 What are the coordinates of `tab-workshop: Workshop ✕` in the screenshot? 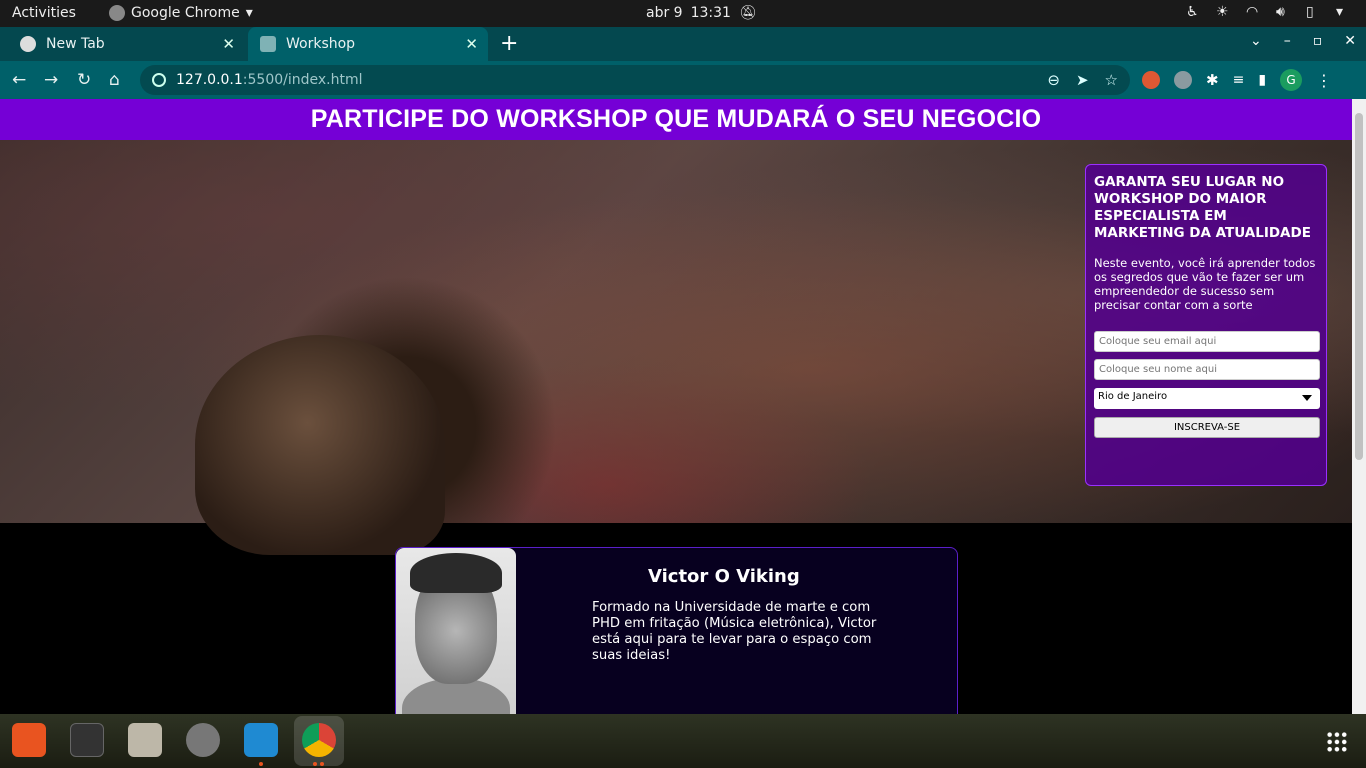 It's located at (368, 44).